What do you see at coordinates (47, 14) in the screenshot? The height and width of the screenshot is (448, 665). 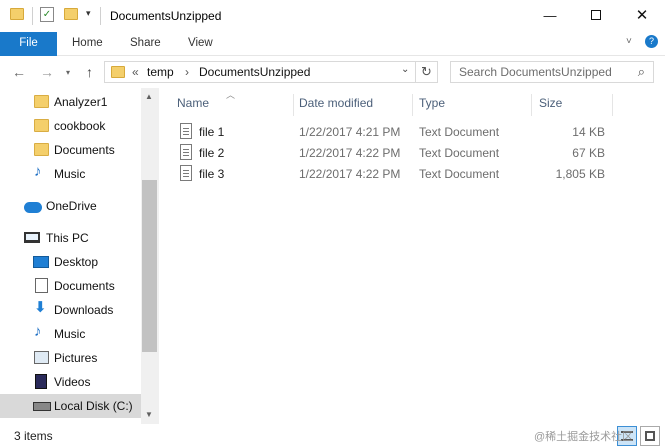 I see `properties-icon: ✓` at bounding box center [47, 14].